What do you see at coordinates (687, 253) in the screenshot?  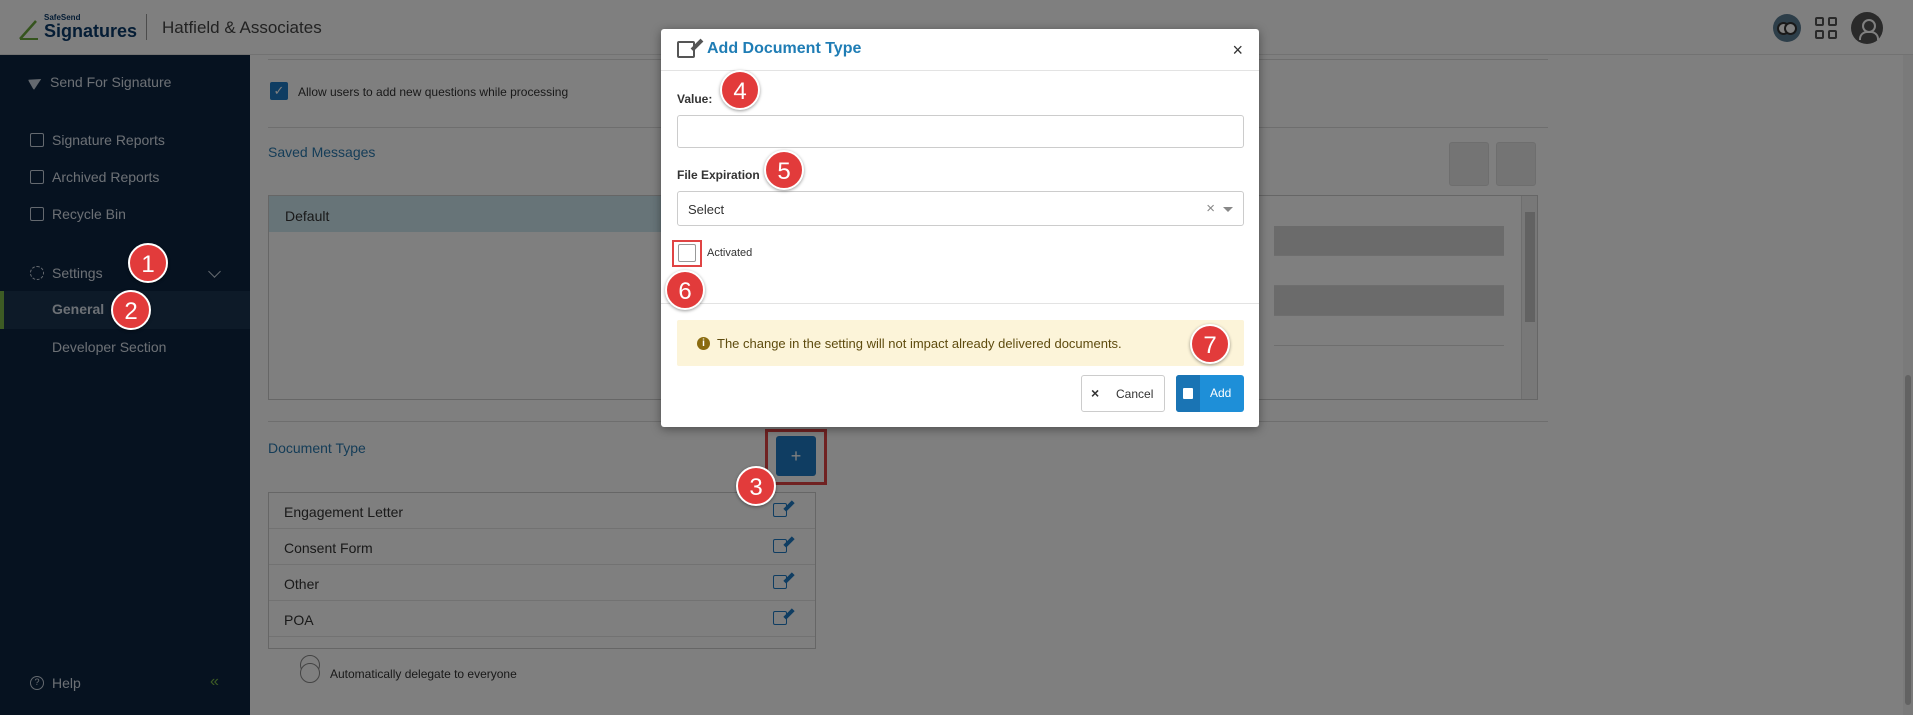 I see `highlight-frame` at bounding box center [687, 253].